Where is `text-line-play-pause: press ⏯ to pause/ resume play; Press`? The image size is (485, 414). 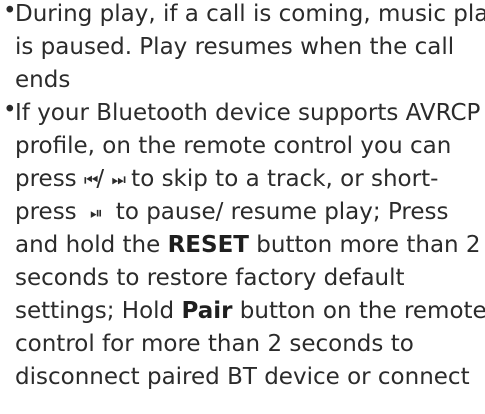
text-line-play-pause: press ⏯ to pause/ resume play; Press is located at coordinates (250, 212).